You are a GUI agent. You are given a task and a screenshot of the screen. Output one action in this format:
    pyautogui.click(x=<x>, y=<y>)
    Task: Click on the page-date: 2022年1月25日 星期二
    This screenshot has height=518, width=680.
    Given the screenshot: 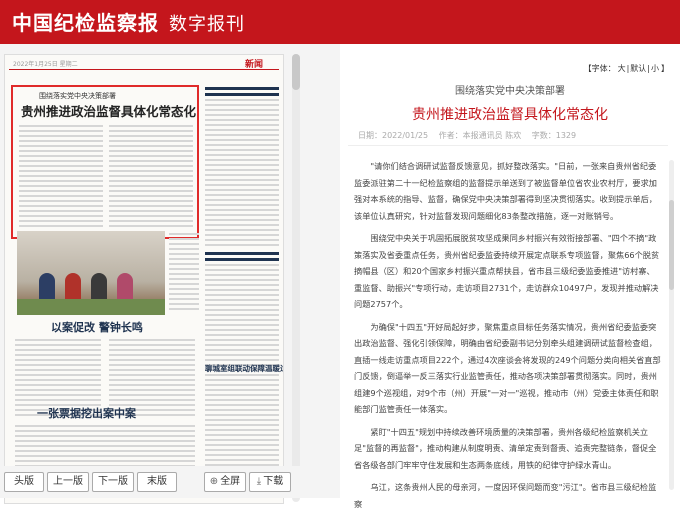 What is the action you would take?
    pyautogui.click(x=45, y=64)
    